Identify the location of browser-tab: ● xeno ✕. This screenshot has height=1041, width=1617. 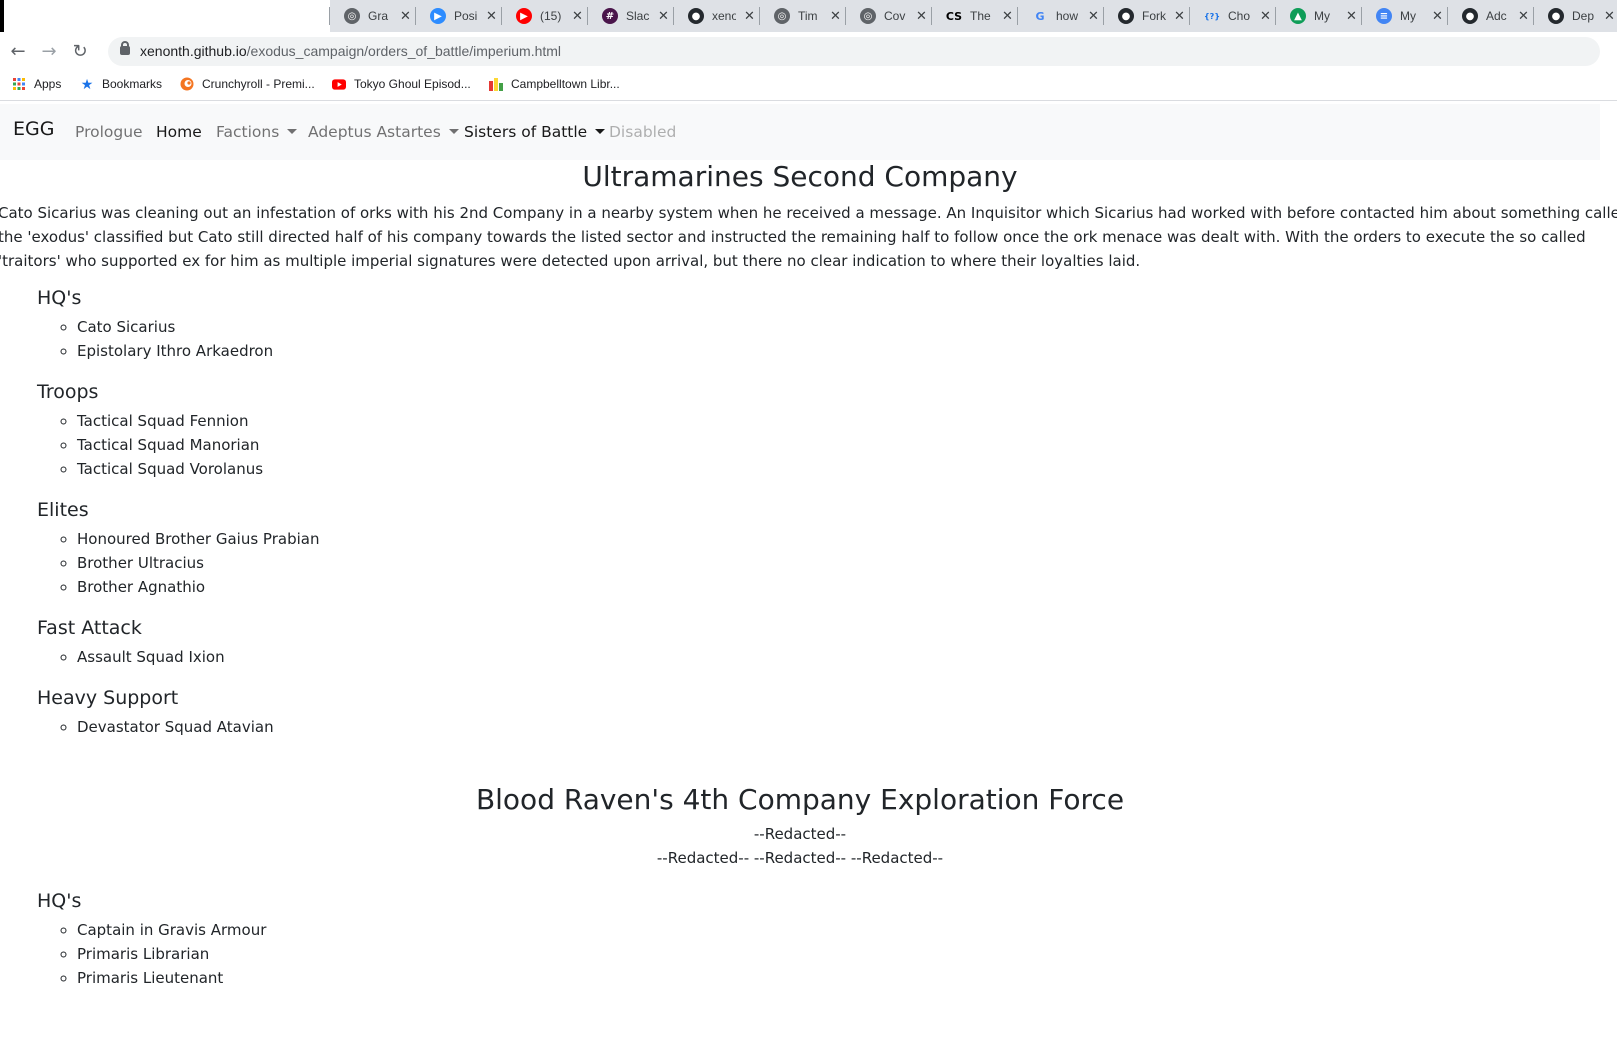
(716, 16).